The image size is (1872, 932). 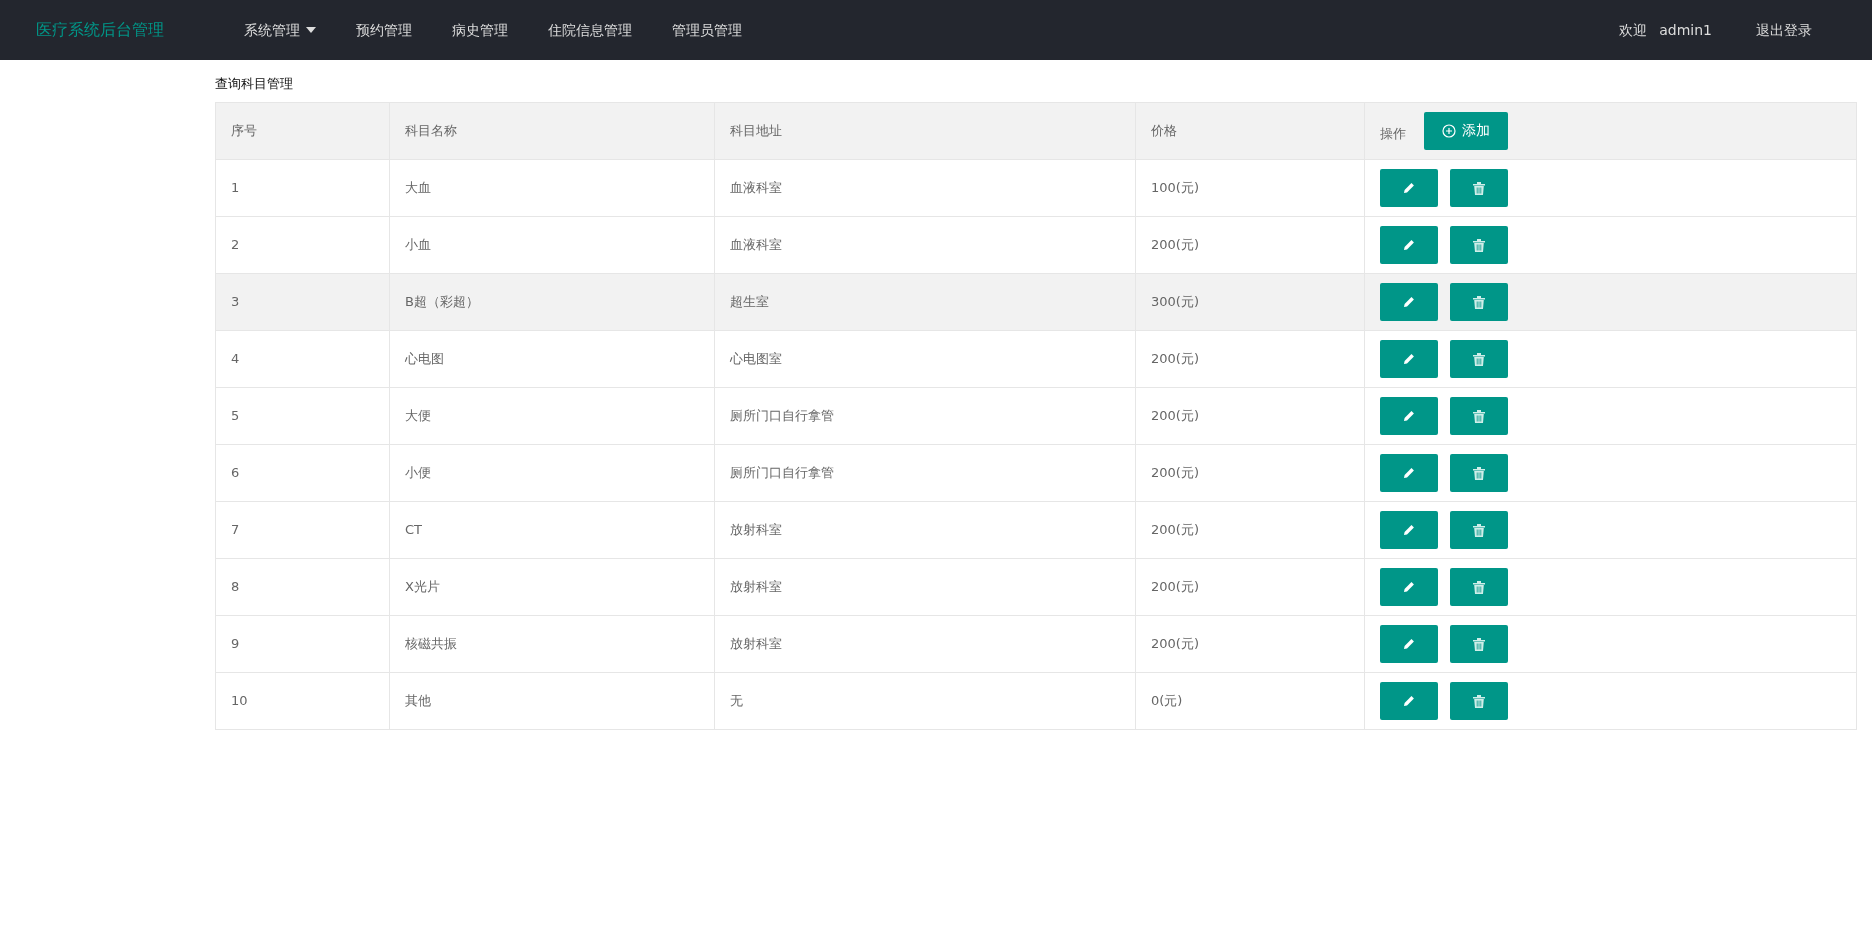 What do you see at coordinates (418, 415) in the screenshot?
I see `table-cell: 大便` at bounding box center [418, 415].